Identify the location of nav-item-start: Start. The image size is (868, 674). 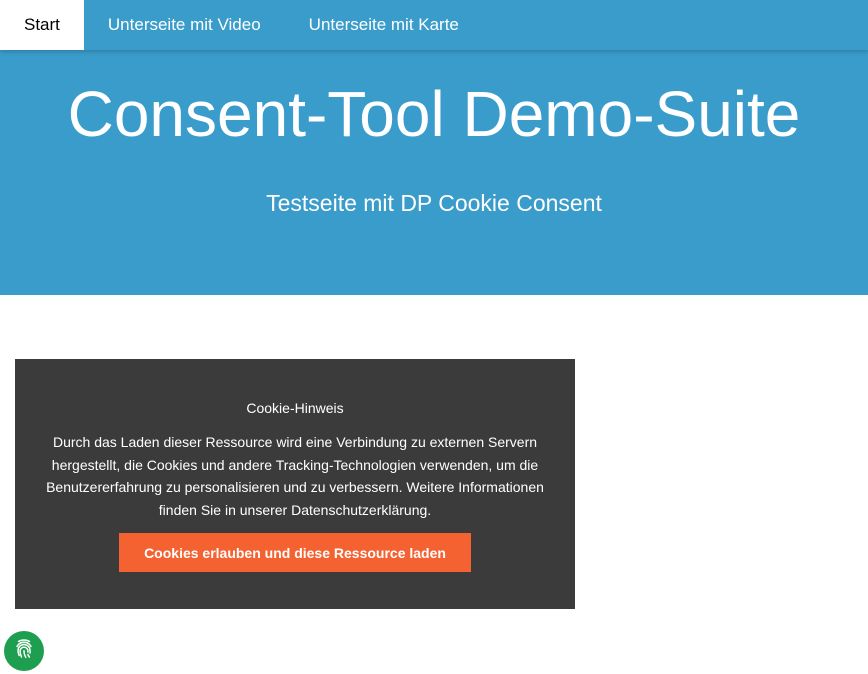
(42, 25).